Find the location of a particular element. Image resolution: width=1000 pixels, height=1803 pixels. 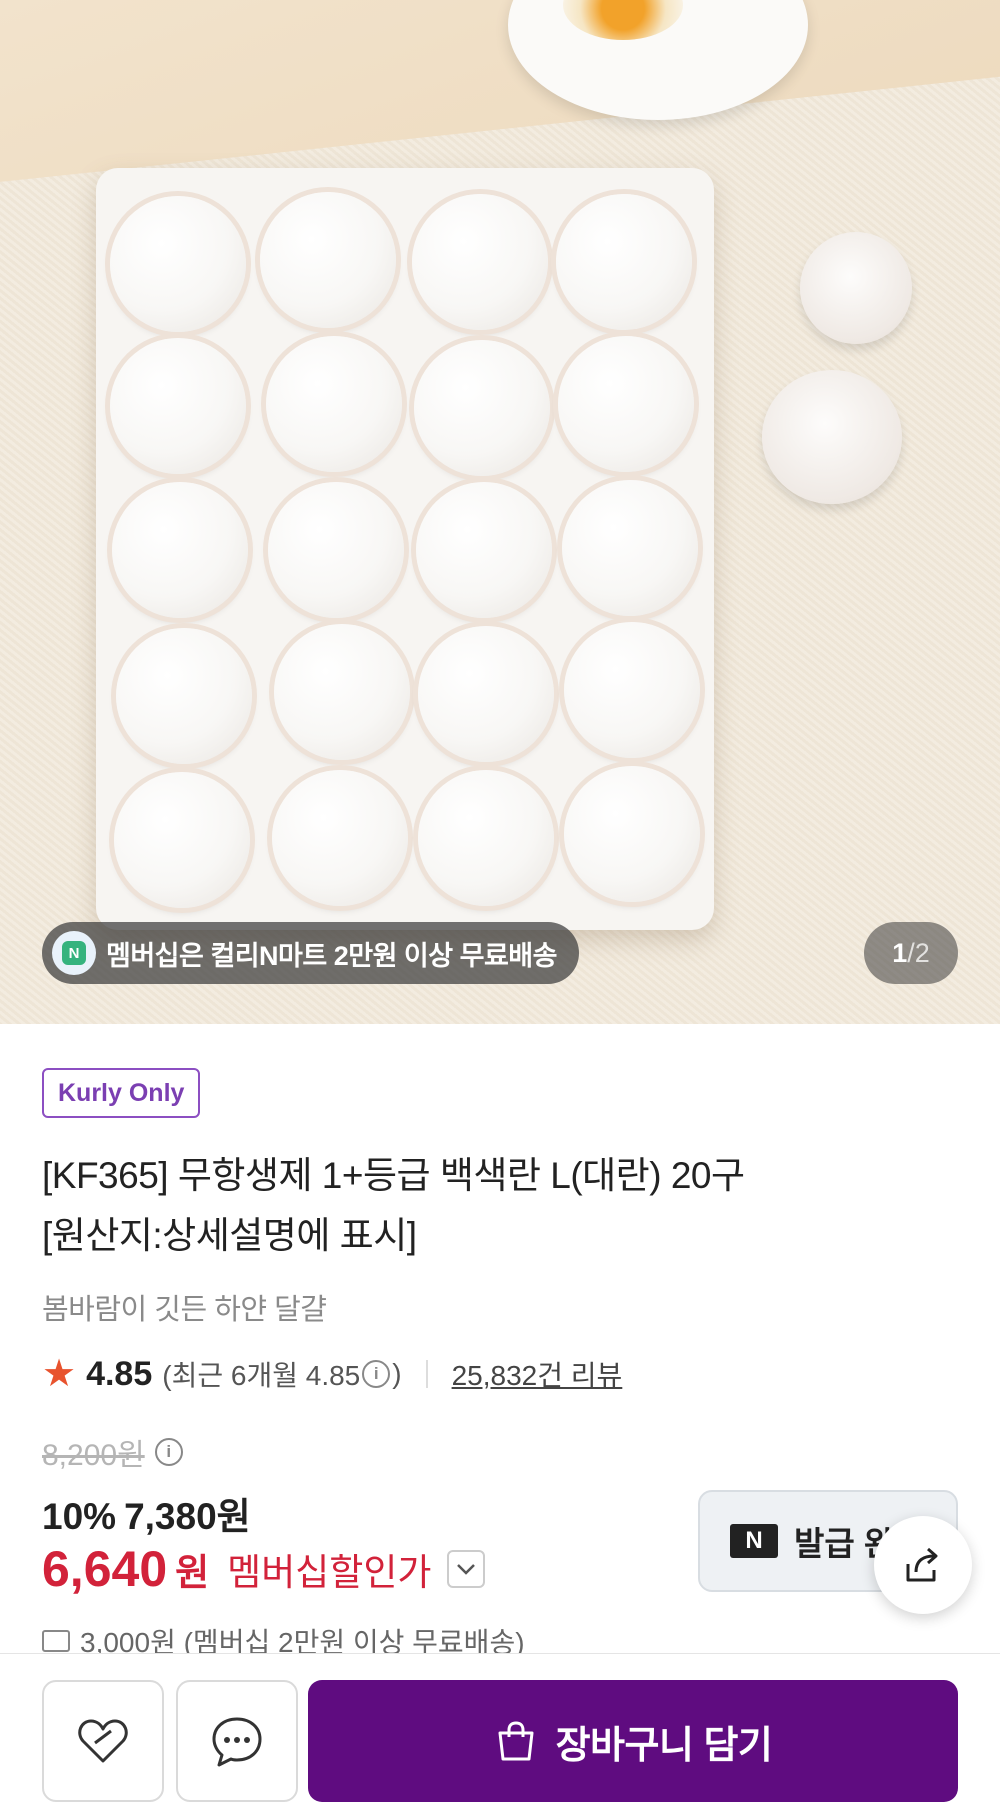

bottom-action-bar: 장바구니 담기 is located at coordinates (500, 1728).